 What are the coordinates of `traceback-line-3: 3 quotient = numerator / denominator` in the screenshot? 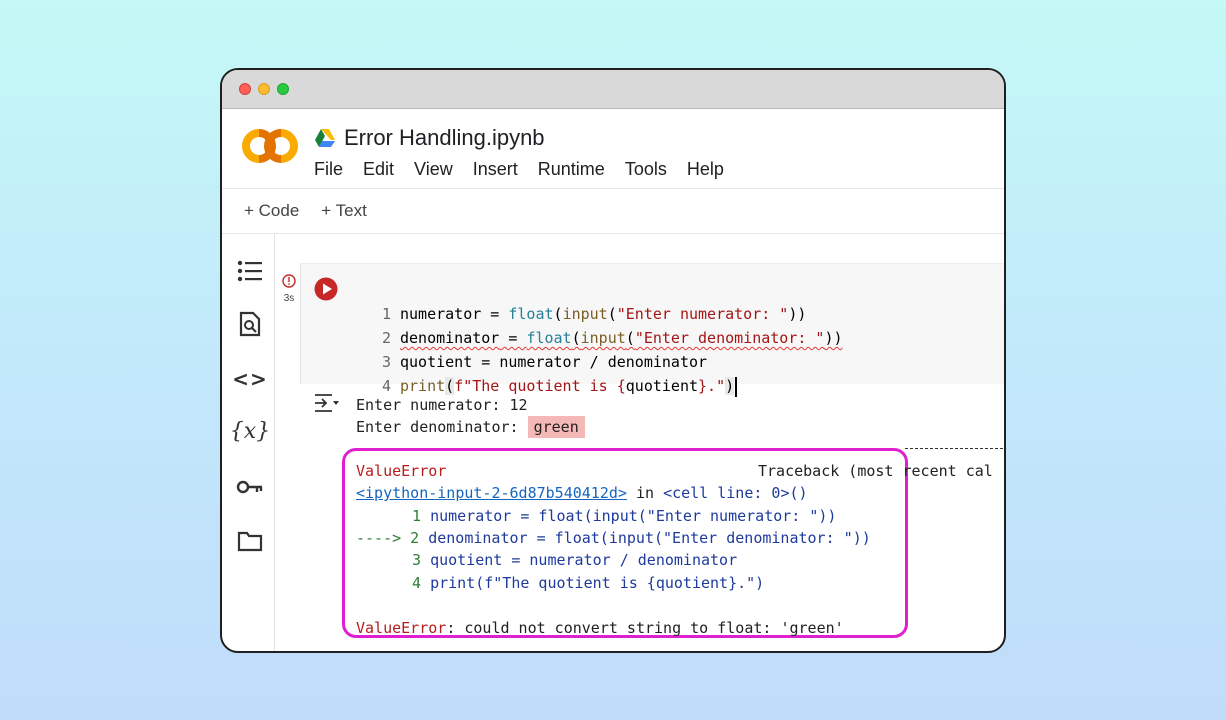 It's located at (575, 560).